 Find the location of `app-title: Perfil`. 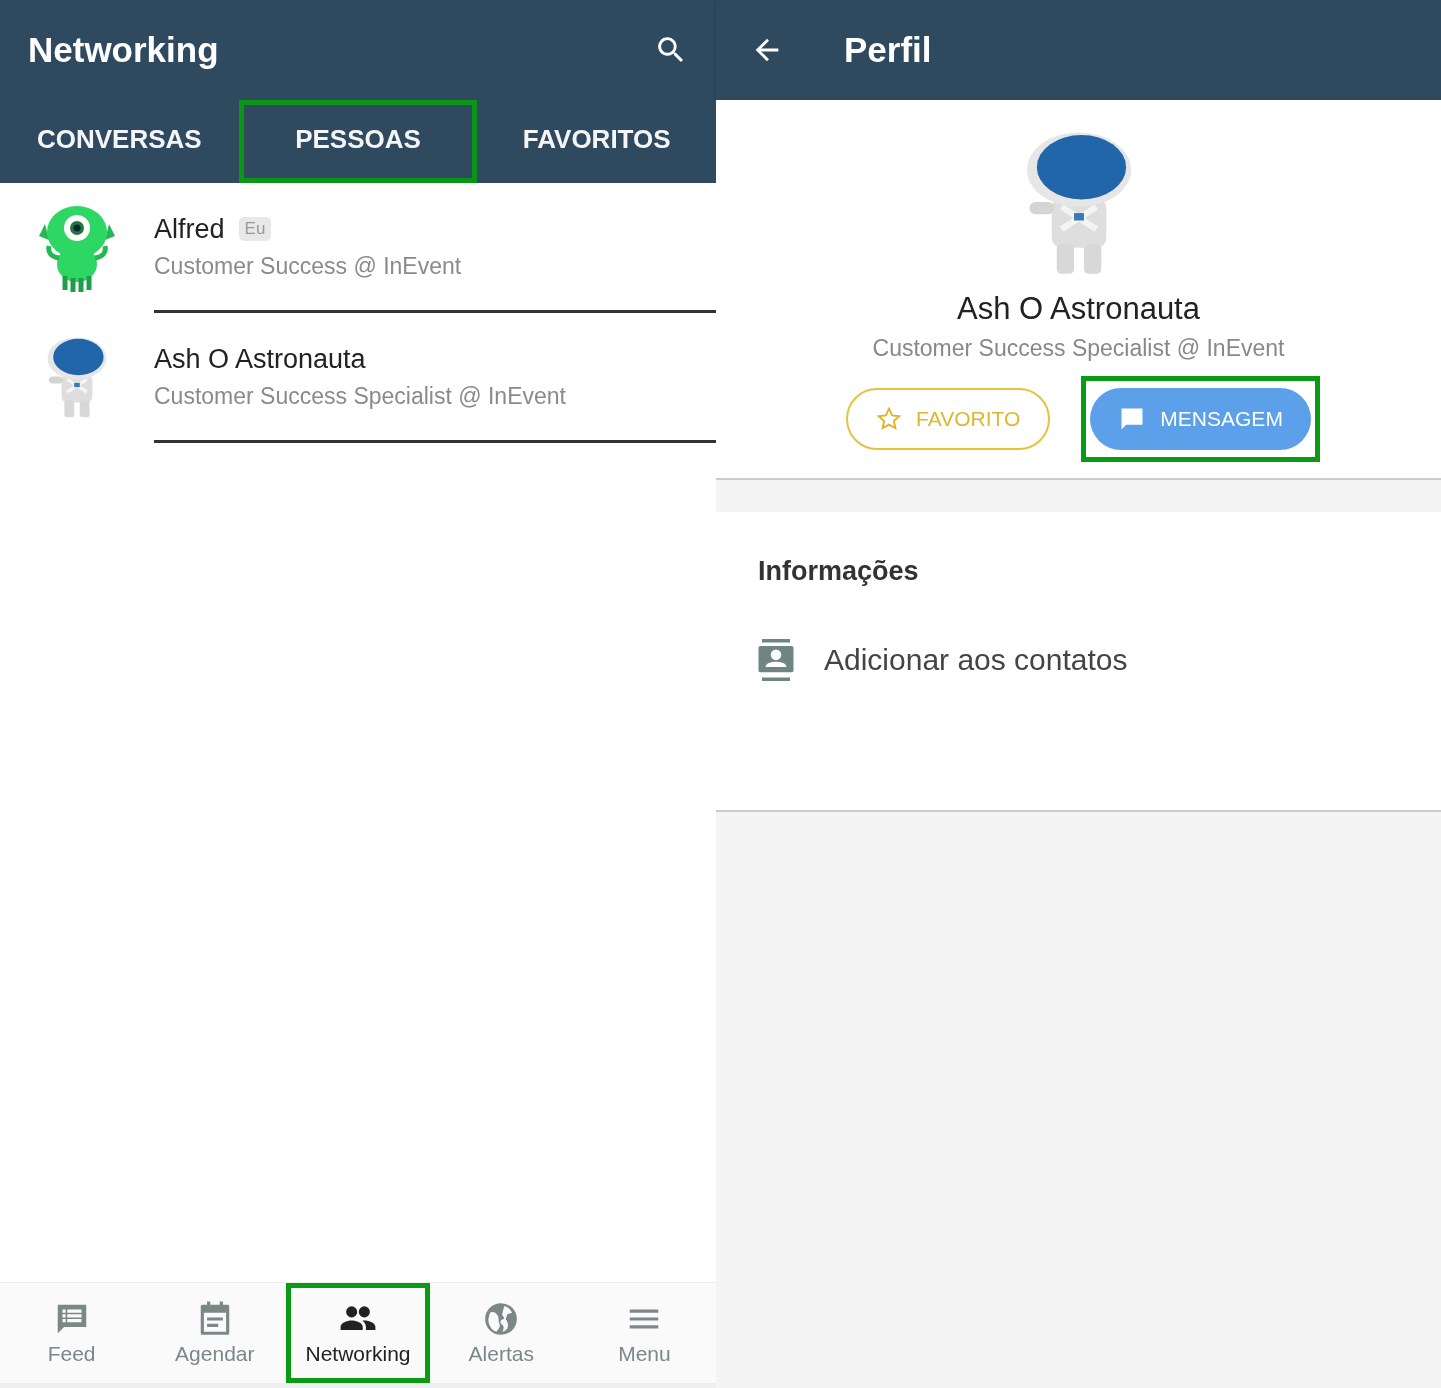

app-title: Perfil is located at coordinates (888, 50).